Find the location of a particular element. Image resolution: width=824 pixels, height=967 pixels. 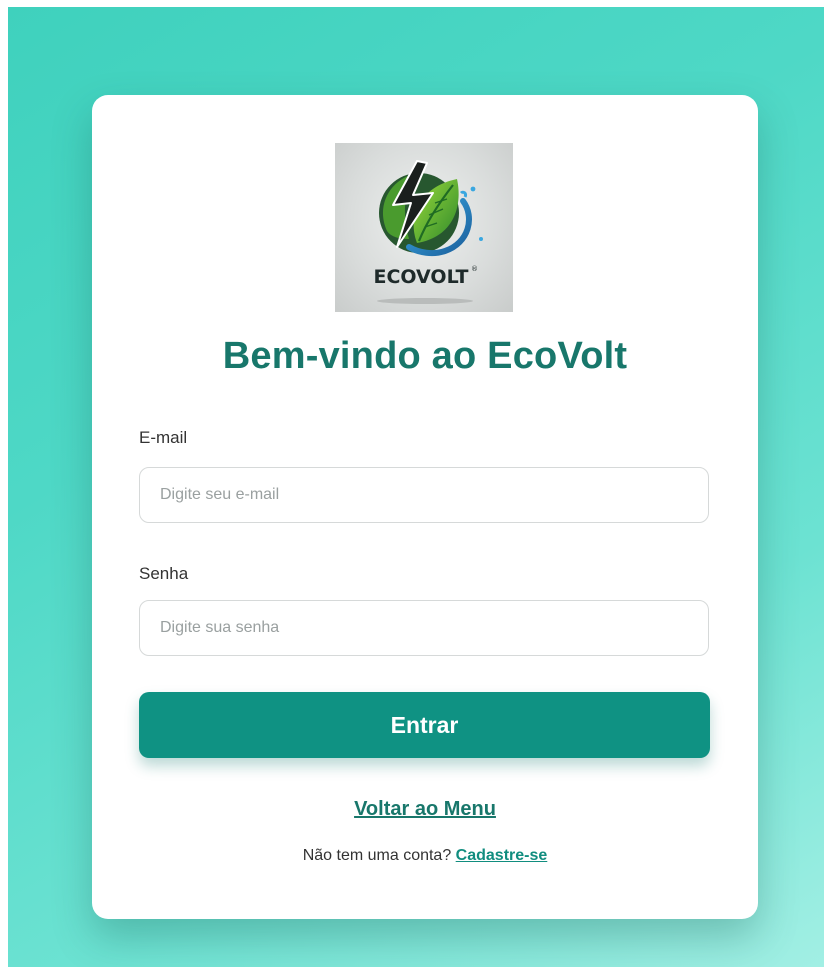

back-to-menu-link: Voltar ao Menu is located at coordinates (425, 809).